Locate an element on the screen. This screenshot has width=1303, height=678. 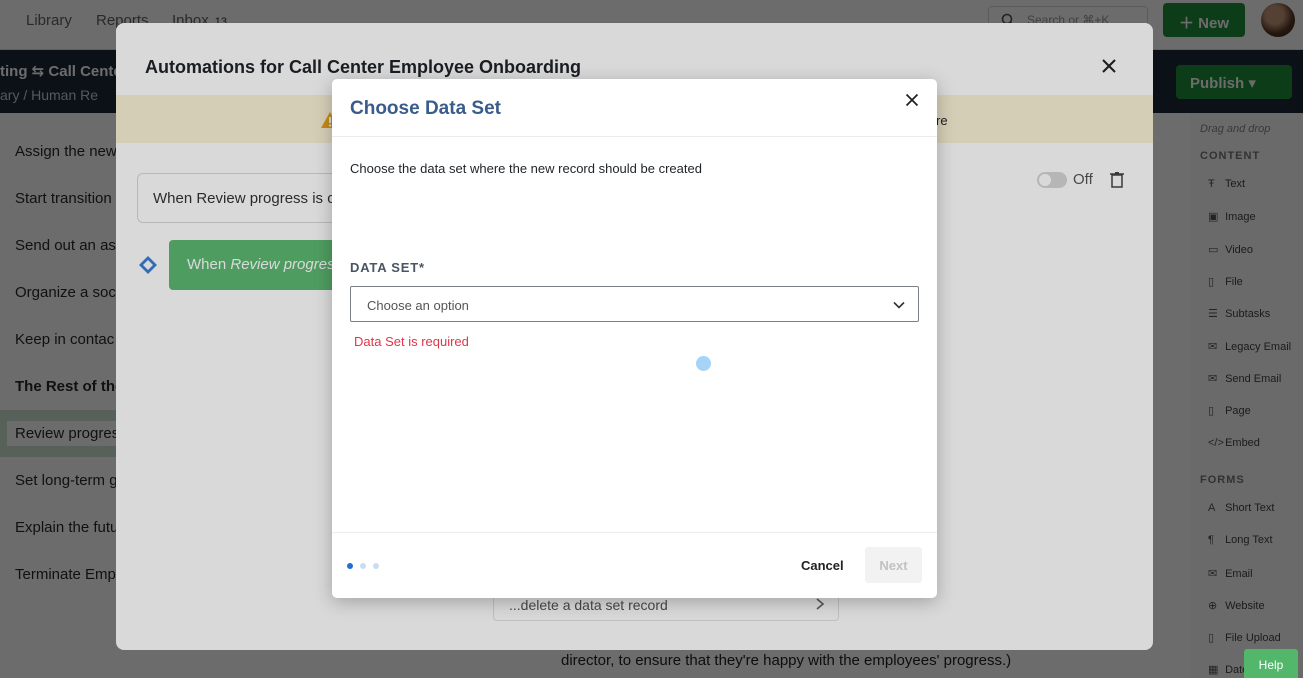
help-button: Help is located at coordinates (1271, 663).